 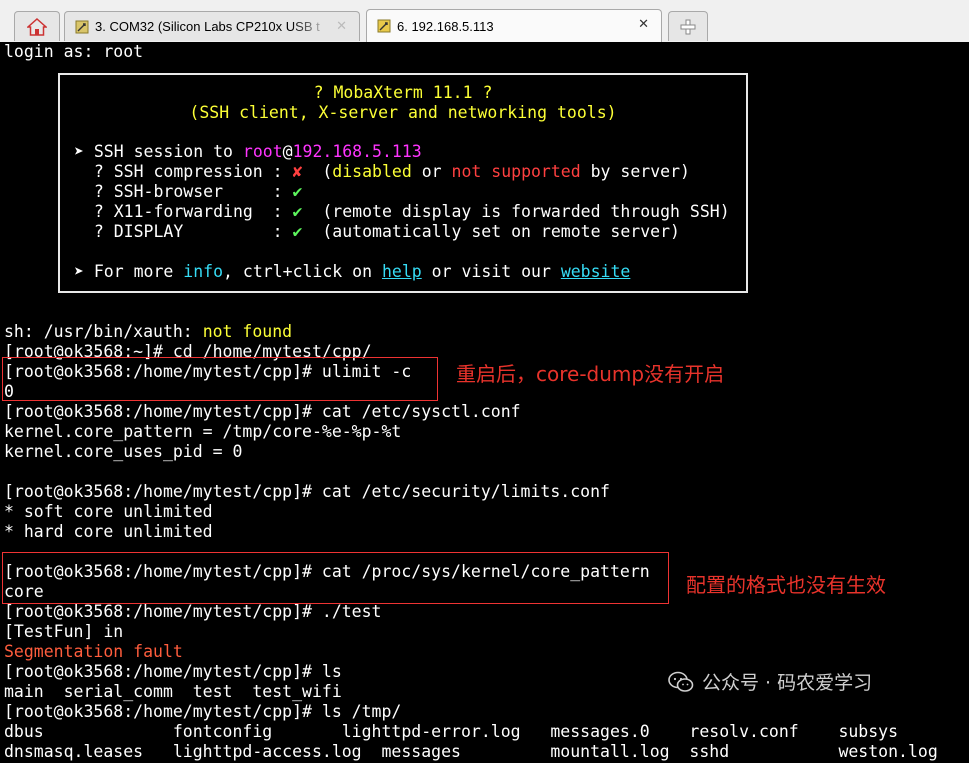 What do you see at coordinates (173, 671) in the screenshot?
I see `terminal-line: [root@ok3568:/home/mytest/cpp]# ls` at bounding box center [173, 671].